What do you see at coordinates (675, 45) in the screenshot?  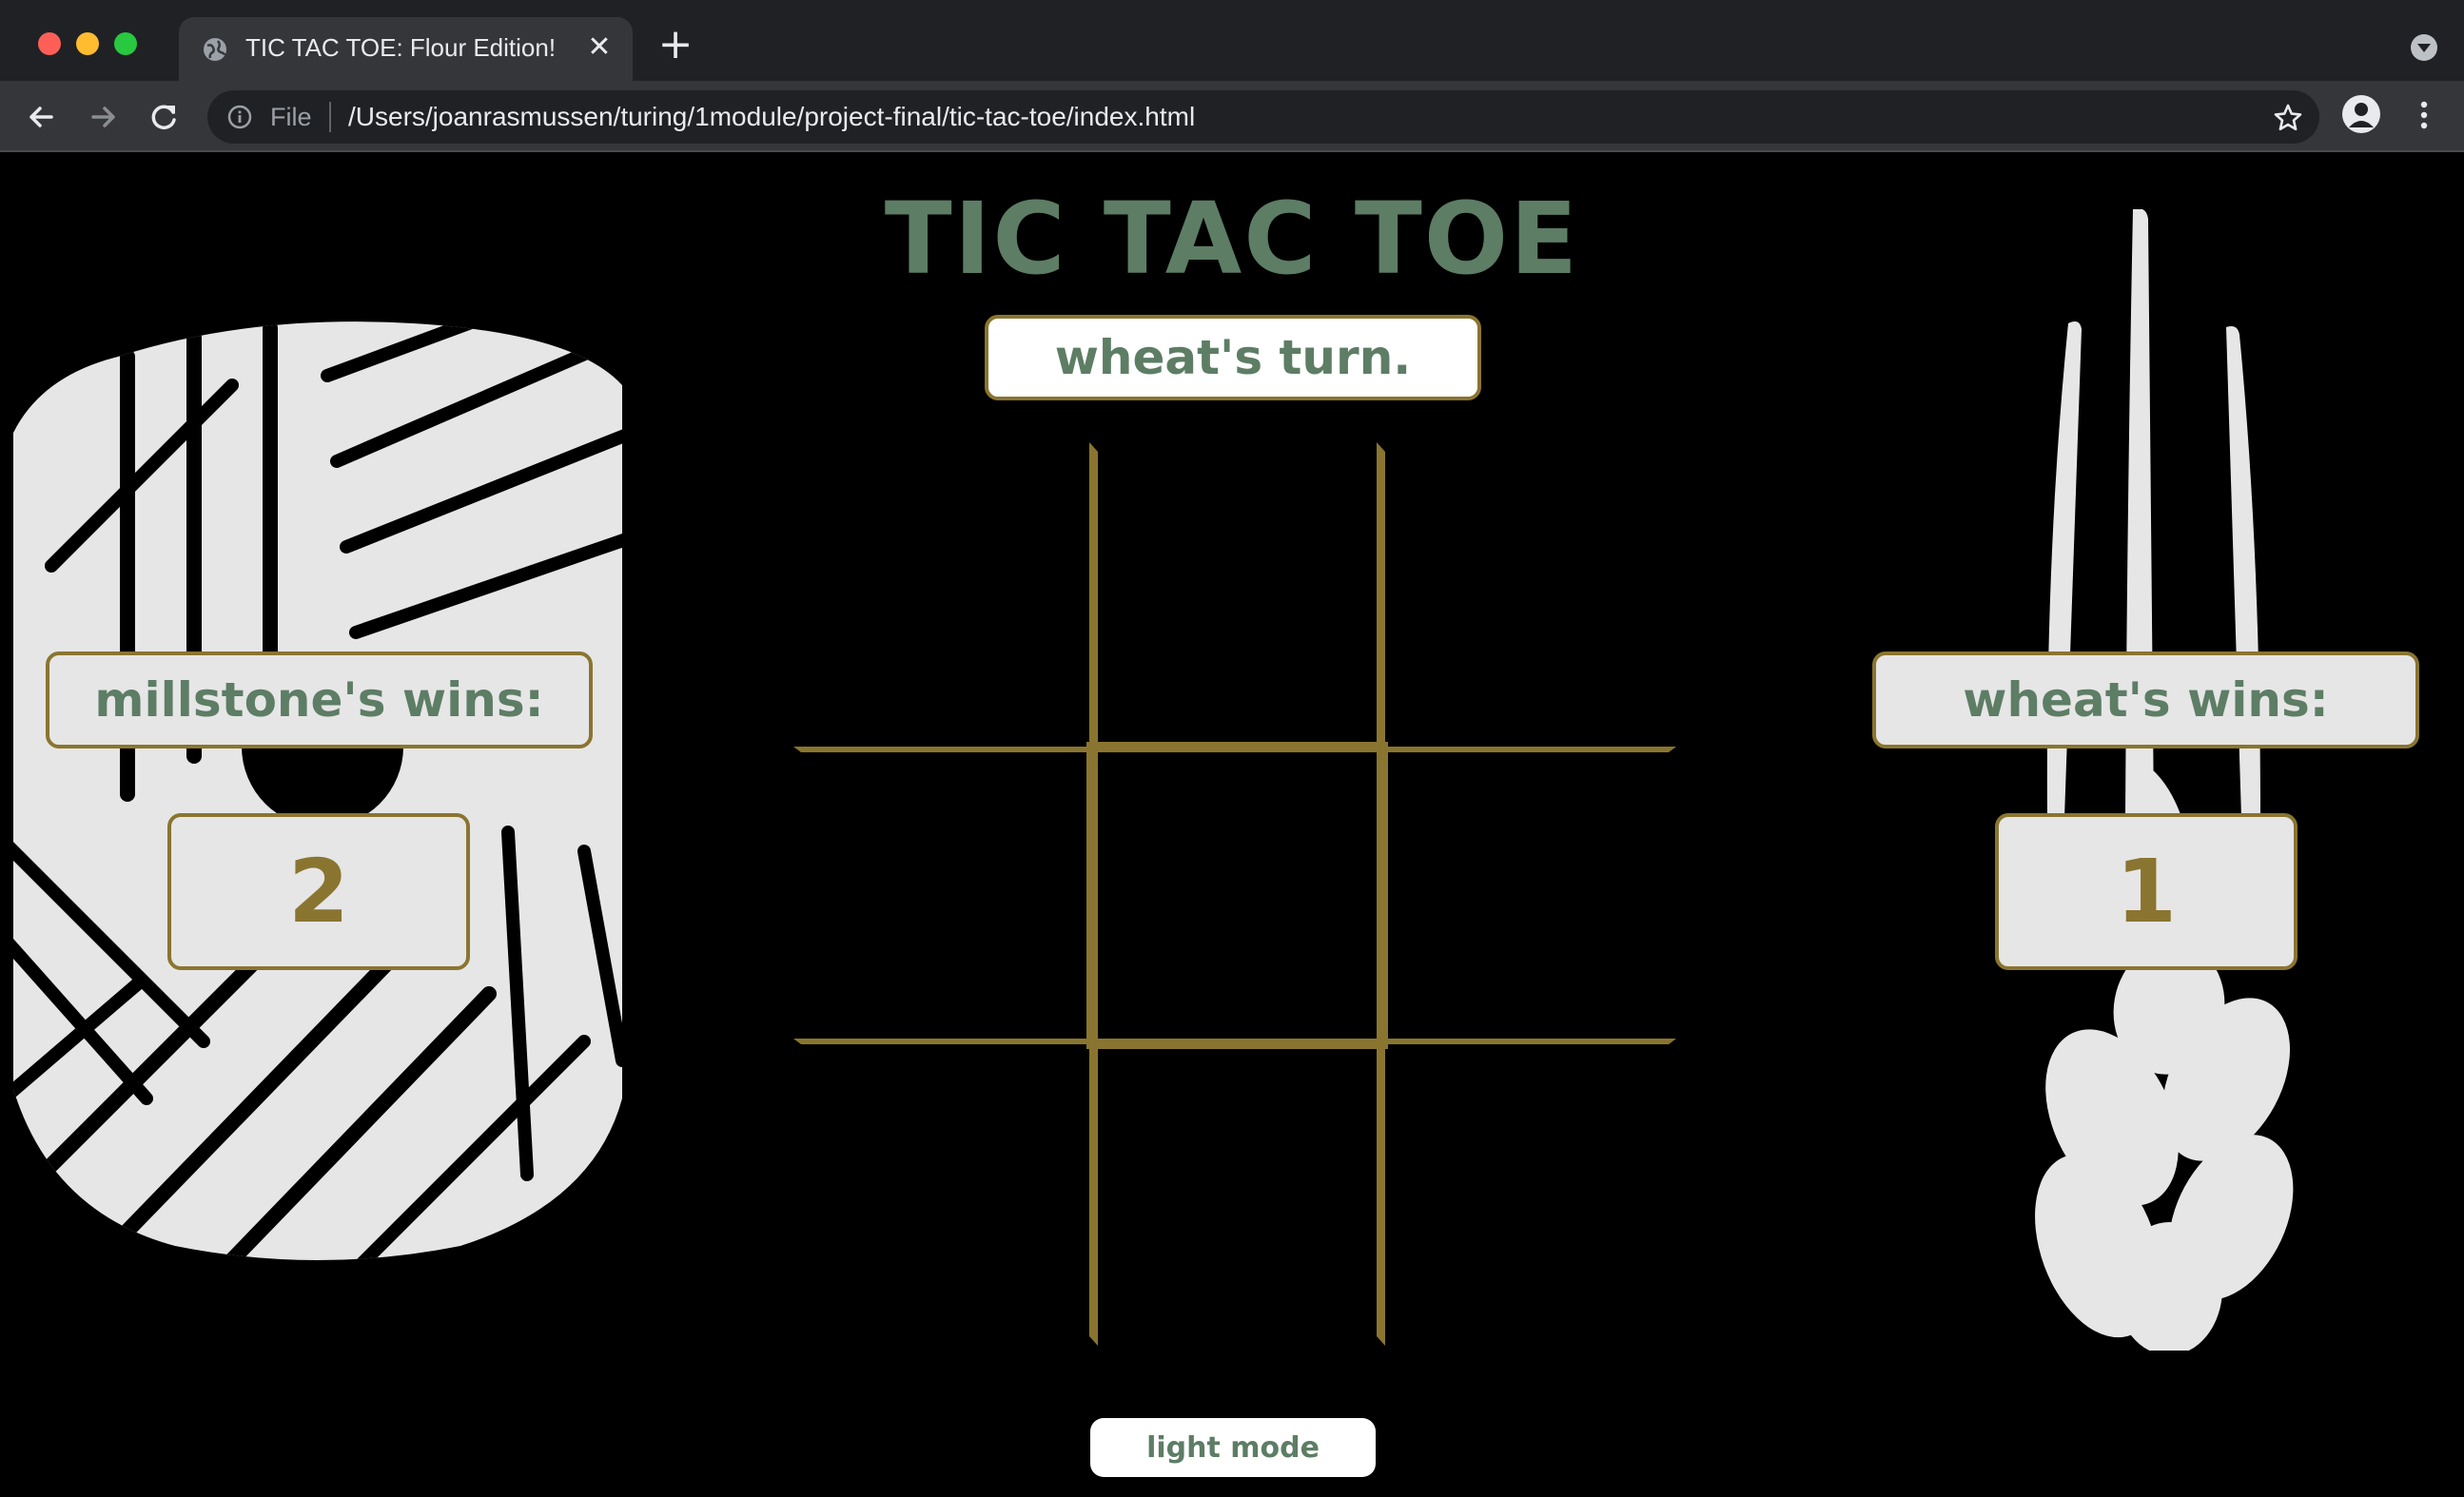 I see `plus-icon: +` at bounding box center [675, 45].